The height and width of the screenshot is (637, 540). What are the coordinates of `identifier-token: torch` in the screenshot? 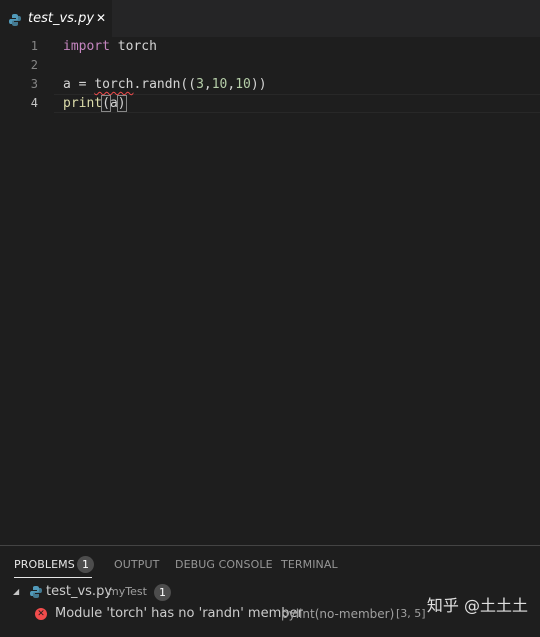 It's located at (133, 46).